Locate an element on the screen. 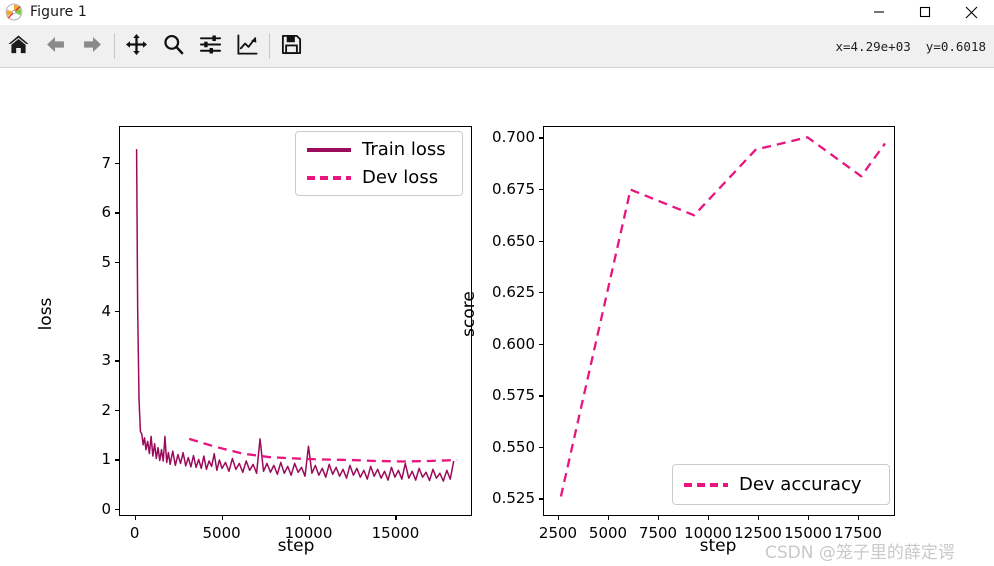  y-tick-label: 0.575 is located at coordinates (513, 395).